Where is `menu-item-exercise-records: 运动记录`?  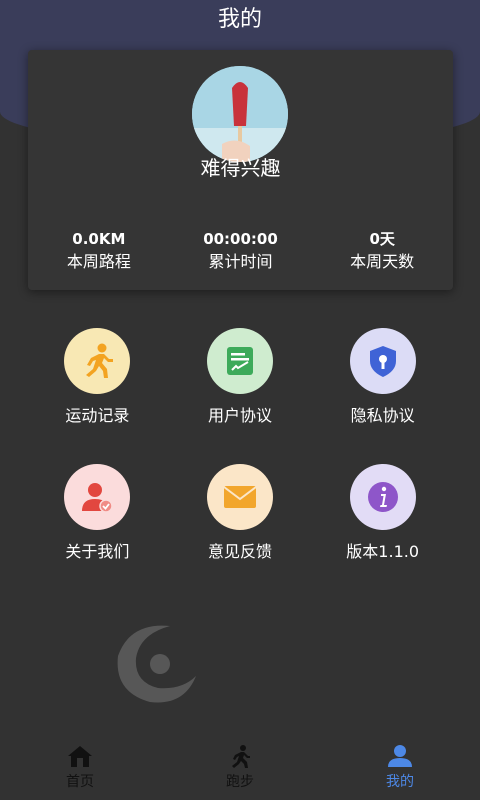 menu-item-exercise-records: 运动记录 is located at coordinates (97, 387).